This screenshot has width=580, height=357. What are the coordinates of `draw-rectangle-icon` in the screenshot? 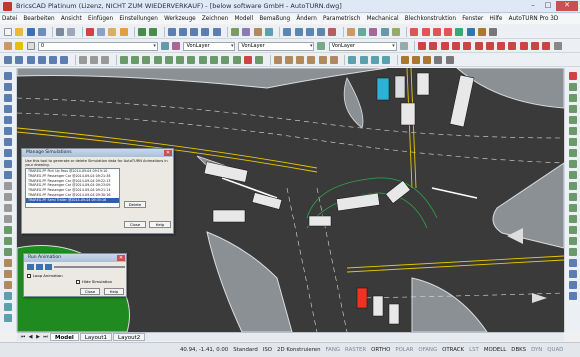 It's located at (8, 120).